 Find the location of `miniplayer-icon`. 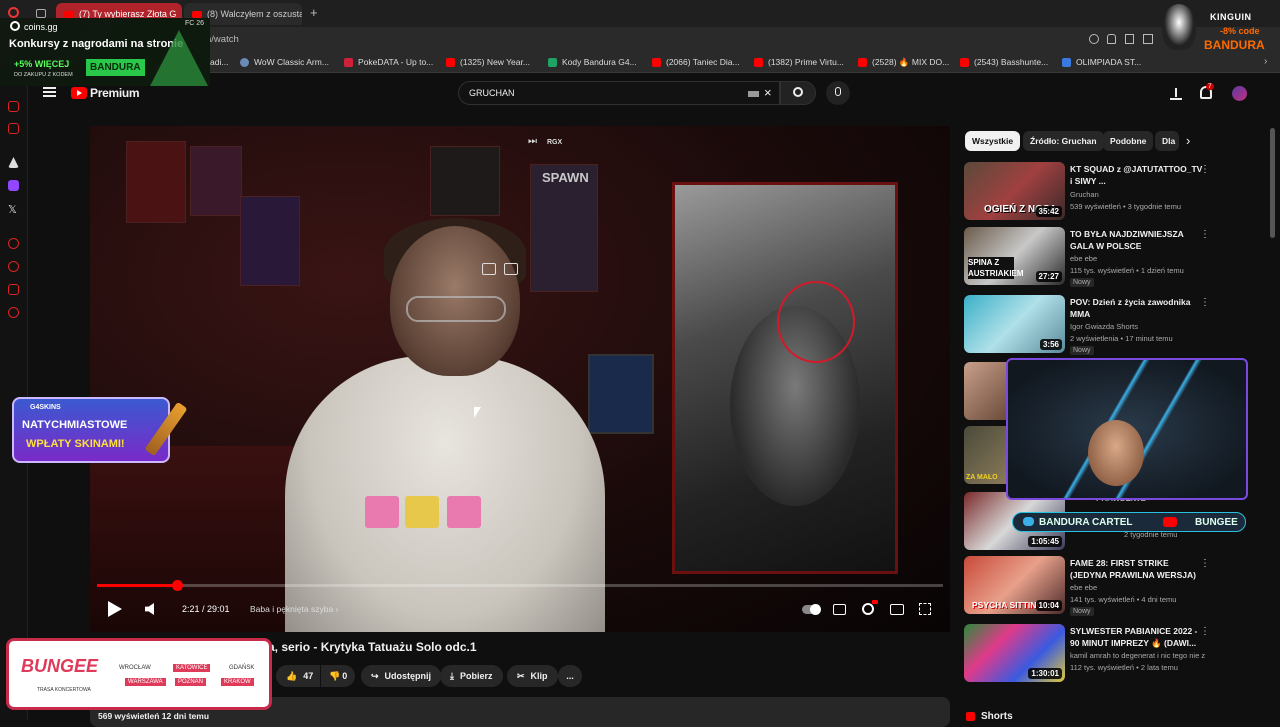

miniplayer-icon is located at coordinates (489, 269).